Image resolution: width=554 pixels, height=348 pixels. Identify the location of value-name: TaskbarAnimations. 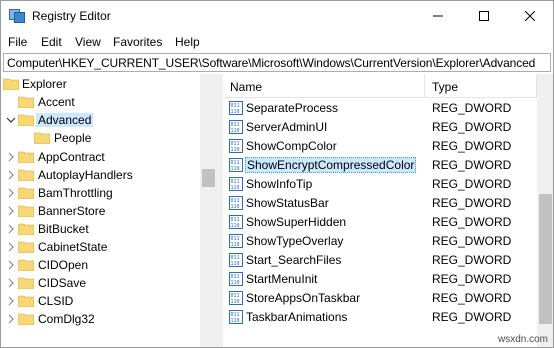
(297, 317).